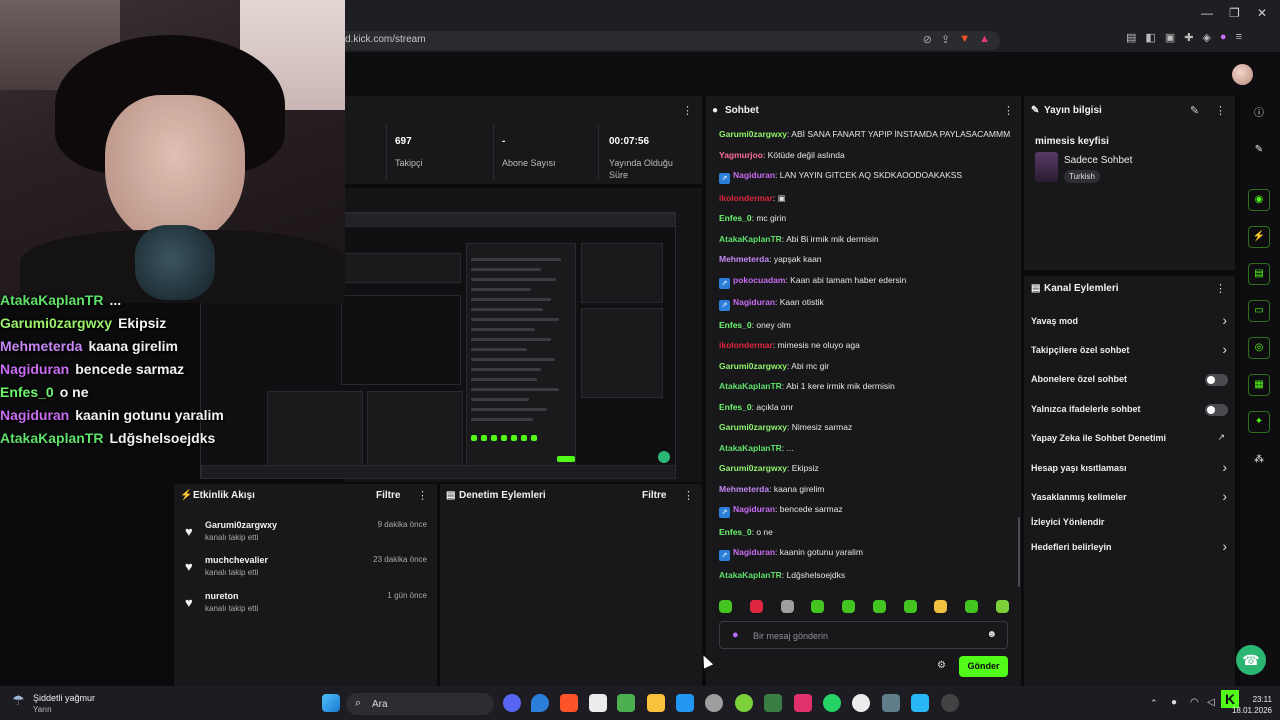  I want to click on puzzle-icon: ✚, so click(1188, 37).